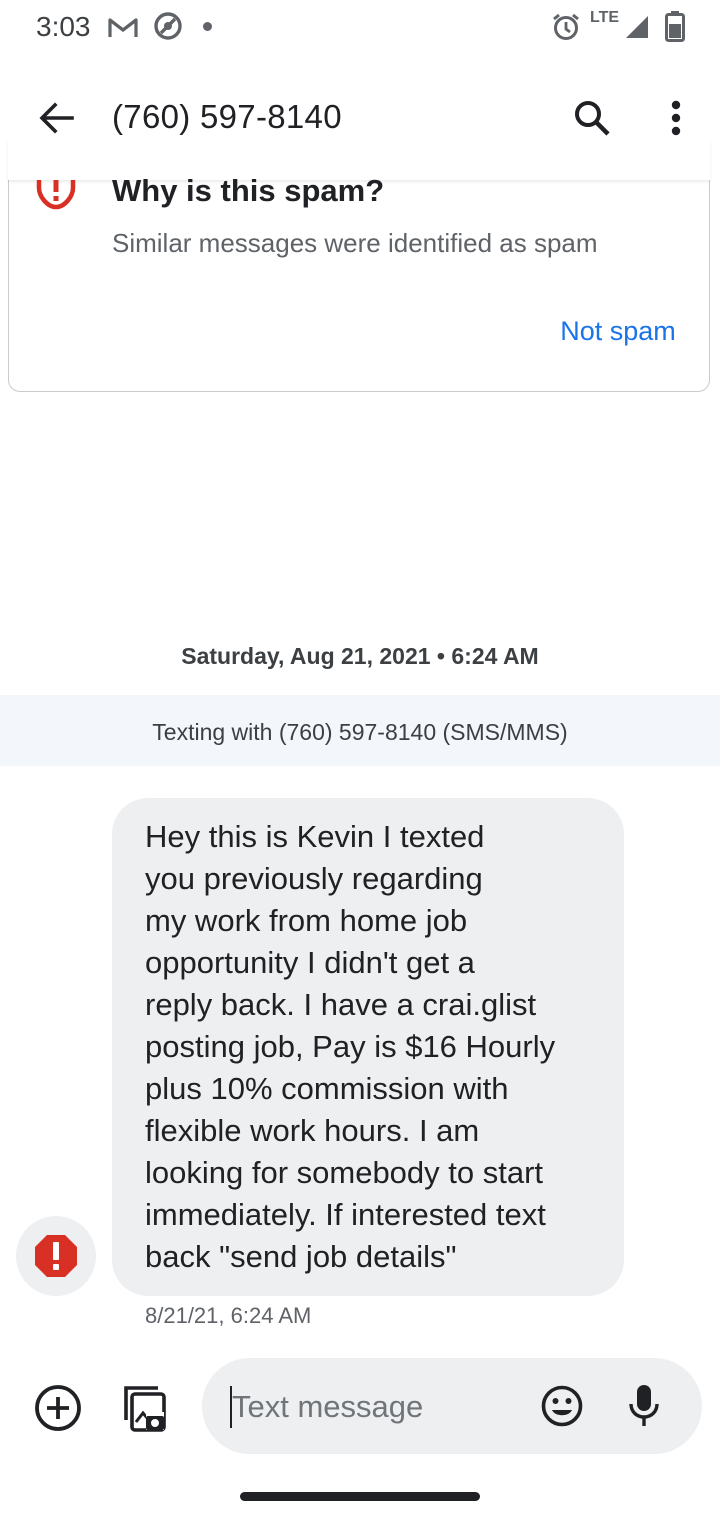 This screenshot has height=1520, width=720. I want to click on message-input-placeholder: Text message, so click(328, 1406).